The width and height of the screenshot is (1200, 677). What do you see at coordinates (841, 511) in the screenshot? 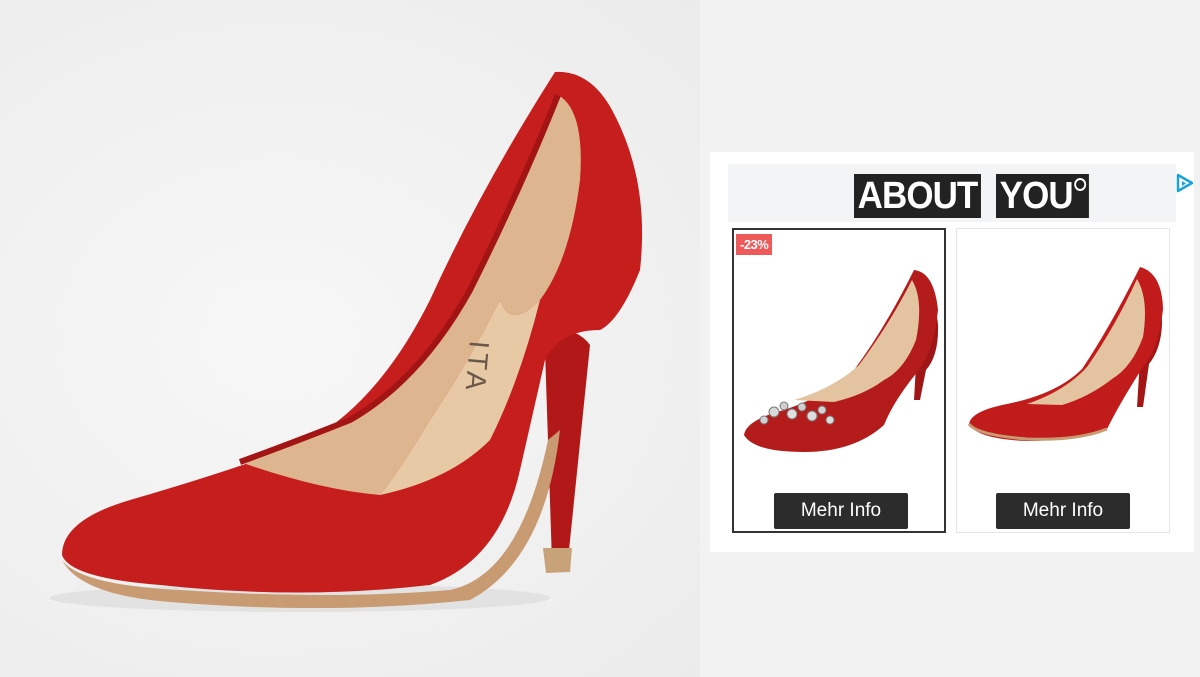
I see `mehr-info-button-1: Mehr Info` at bounding box center [841, 511].